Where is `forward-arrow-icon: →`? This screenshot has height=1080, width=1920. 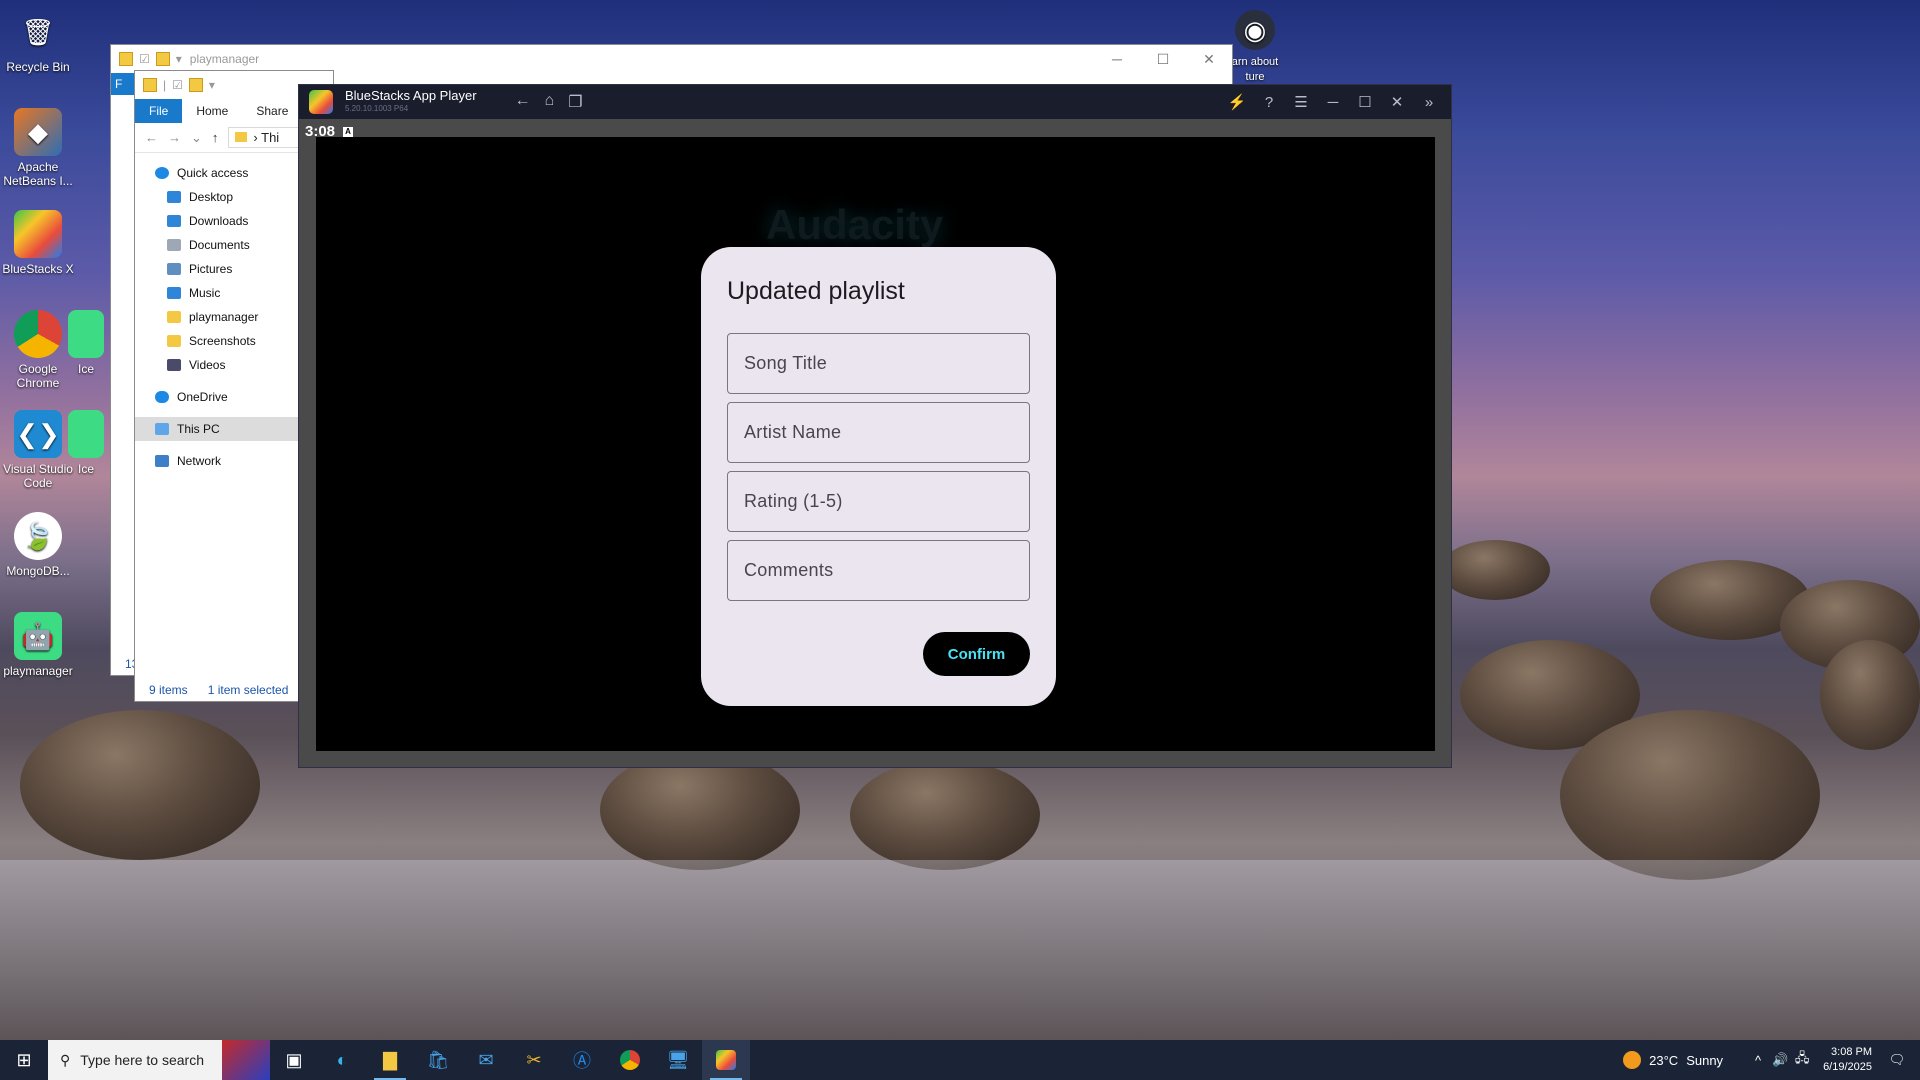 forward-arrow-icon: → is located at coordinates (174, 137).